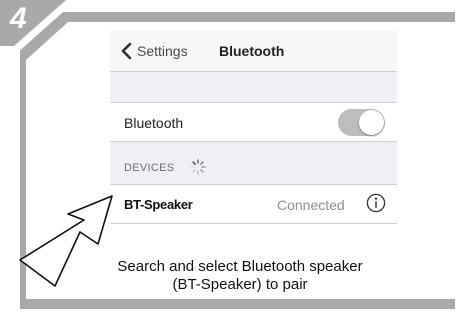  What do you see at coordinates (240, 284) in the screenshot?
I see `caption-line-2: (BT-Speaker) to pair` at bounding box center [240, 284].